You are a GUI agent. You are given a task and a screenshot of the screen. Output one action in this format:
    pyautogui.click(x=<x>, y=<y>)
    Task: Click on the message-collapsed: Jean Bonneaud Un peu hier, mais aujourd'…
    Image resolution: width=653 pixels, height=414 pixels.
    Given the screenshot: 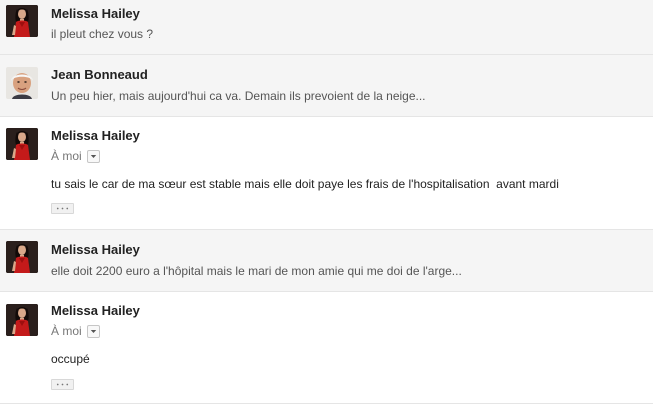 What is the action you would take?
    pyautogui.click(x=326, y=86)
    